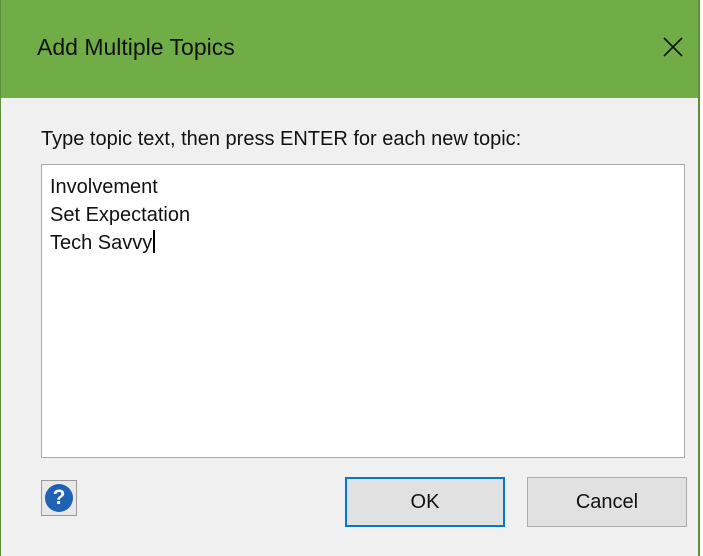  What do you see at coordinates (104, 187) in the screenshot?
I see `topic-line: Involvement` at bounding box center [104, 187].